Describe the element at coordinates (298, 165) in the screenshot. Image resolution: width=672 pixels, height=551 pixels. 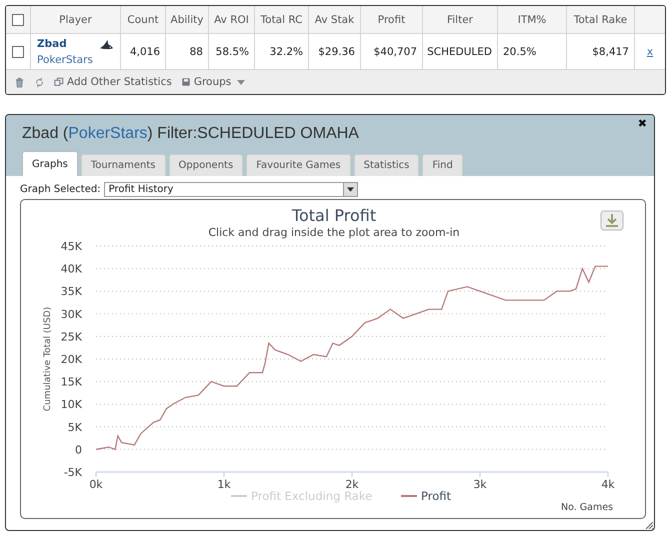
I see `tab: Favourite Games` at that location.